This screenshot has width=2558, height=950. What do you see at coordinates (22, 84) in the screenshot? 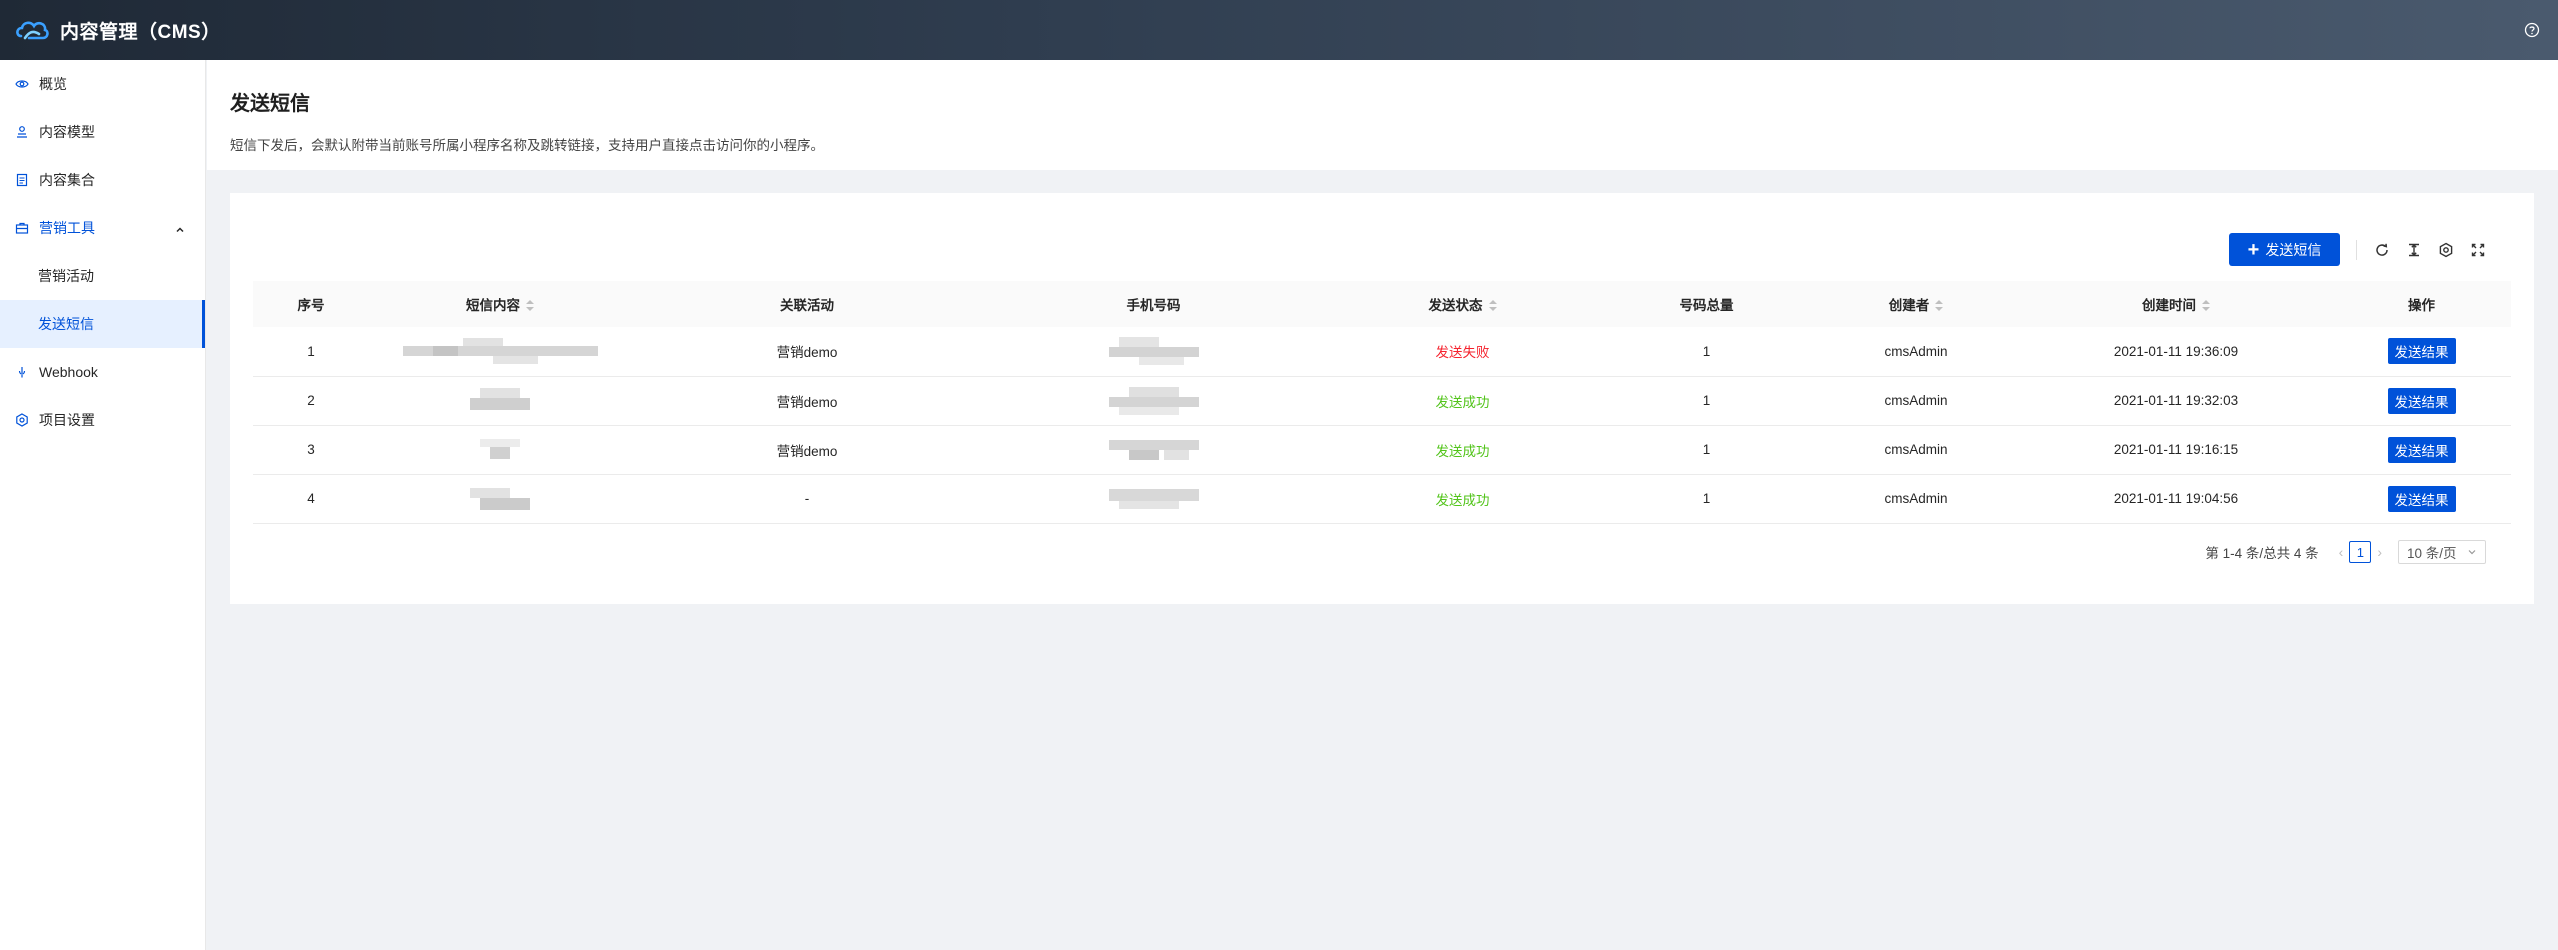
I see `eye-icon` at bounding box center [22, 84].